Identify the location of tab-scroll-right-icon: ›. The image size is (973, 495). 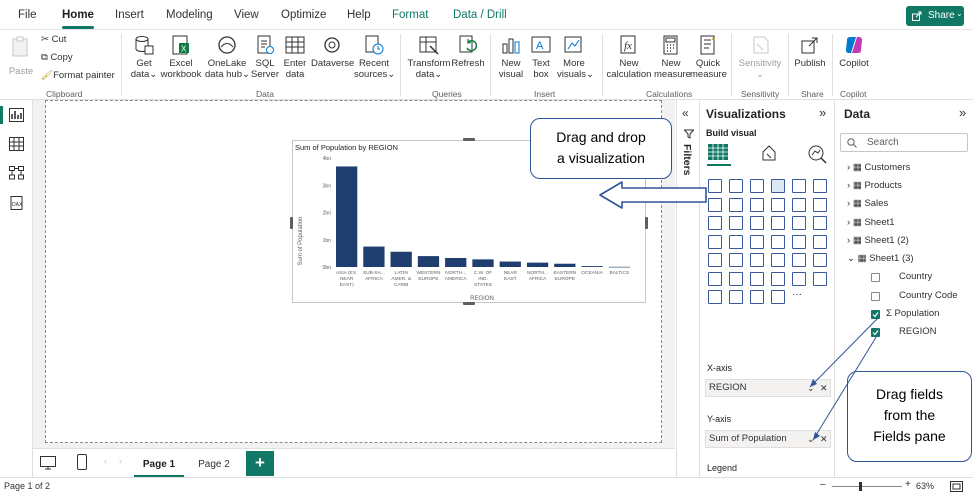
(120, 461).